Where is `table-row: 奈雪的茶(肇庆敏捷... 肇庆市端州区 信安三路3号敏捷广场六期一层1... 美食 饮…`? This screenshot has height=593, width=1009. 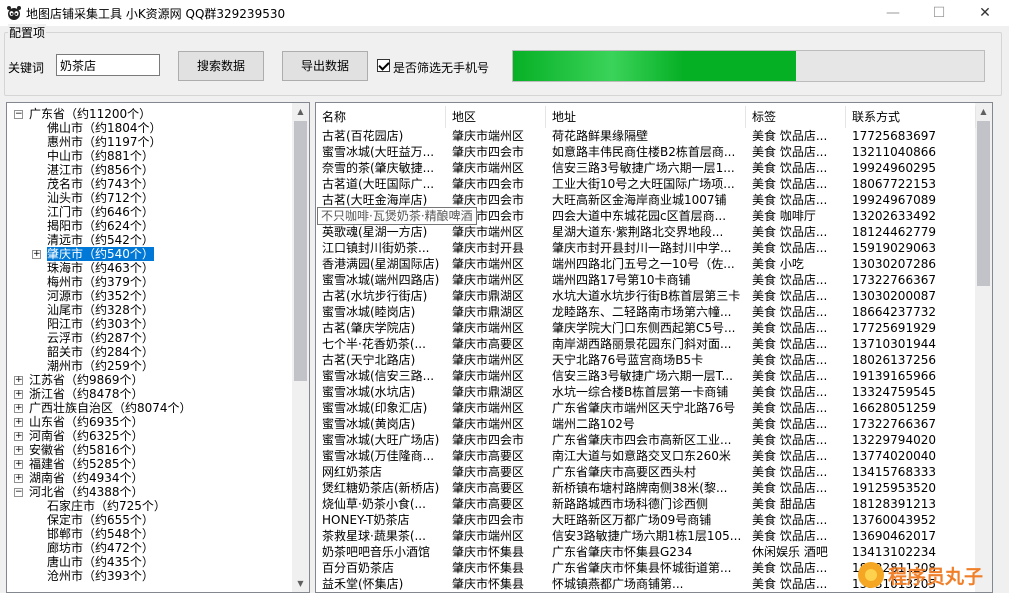 table-row: 奈雪的茶(肇庆敏捷... 肇庆市端州区 信安三路3号敏捷广场六期一层1... 美食 饮… is located at coordinates (646, 168).